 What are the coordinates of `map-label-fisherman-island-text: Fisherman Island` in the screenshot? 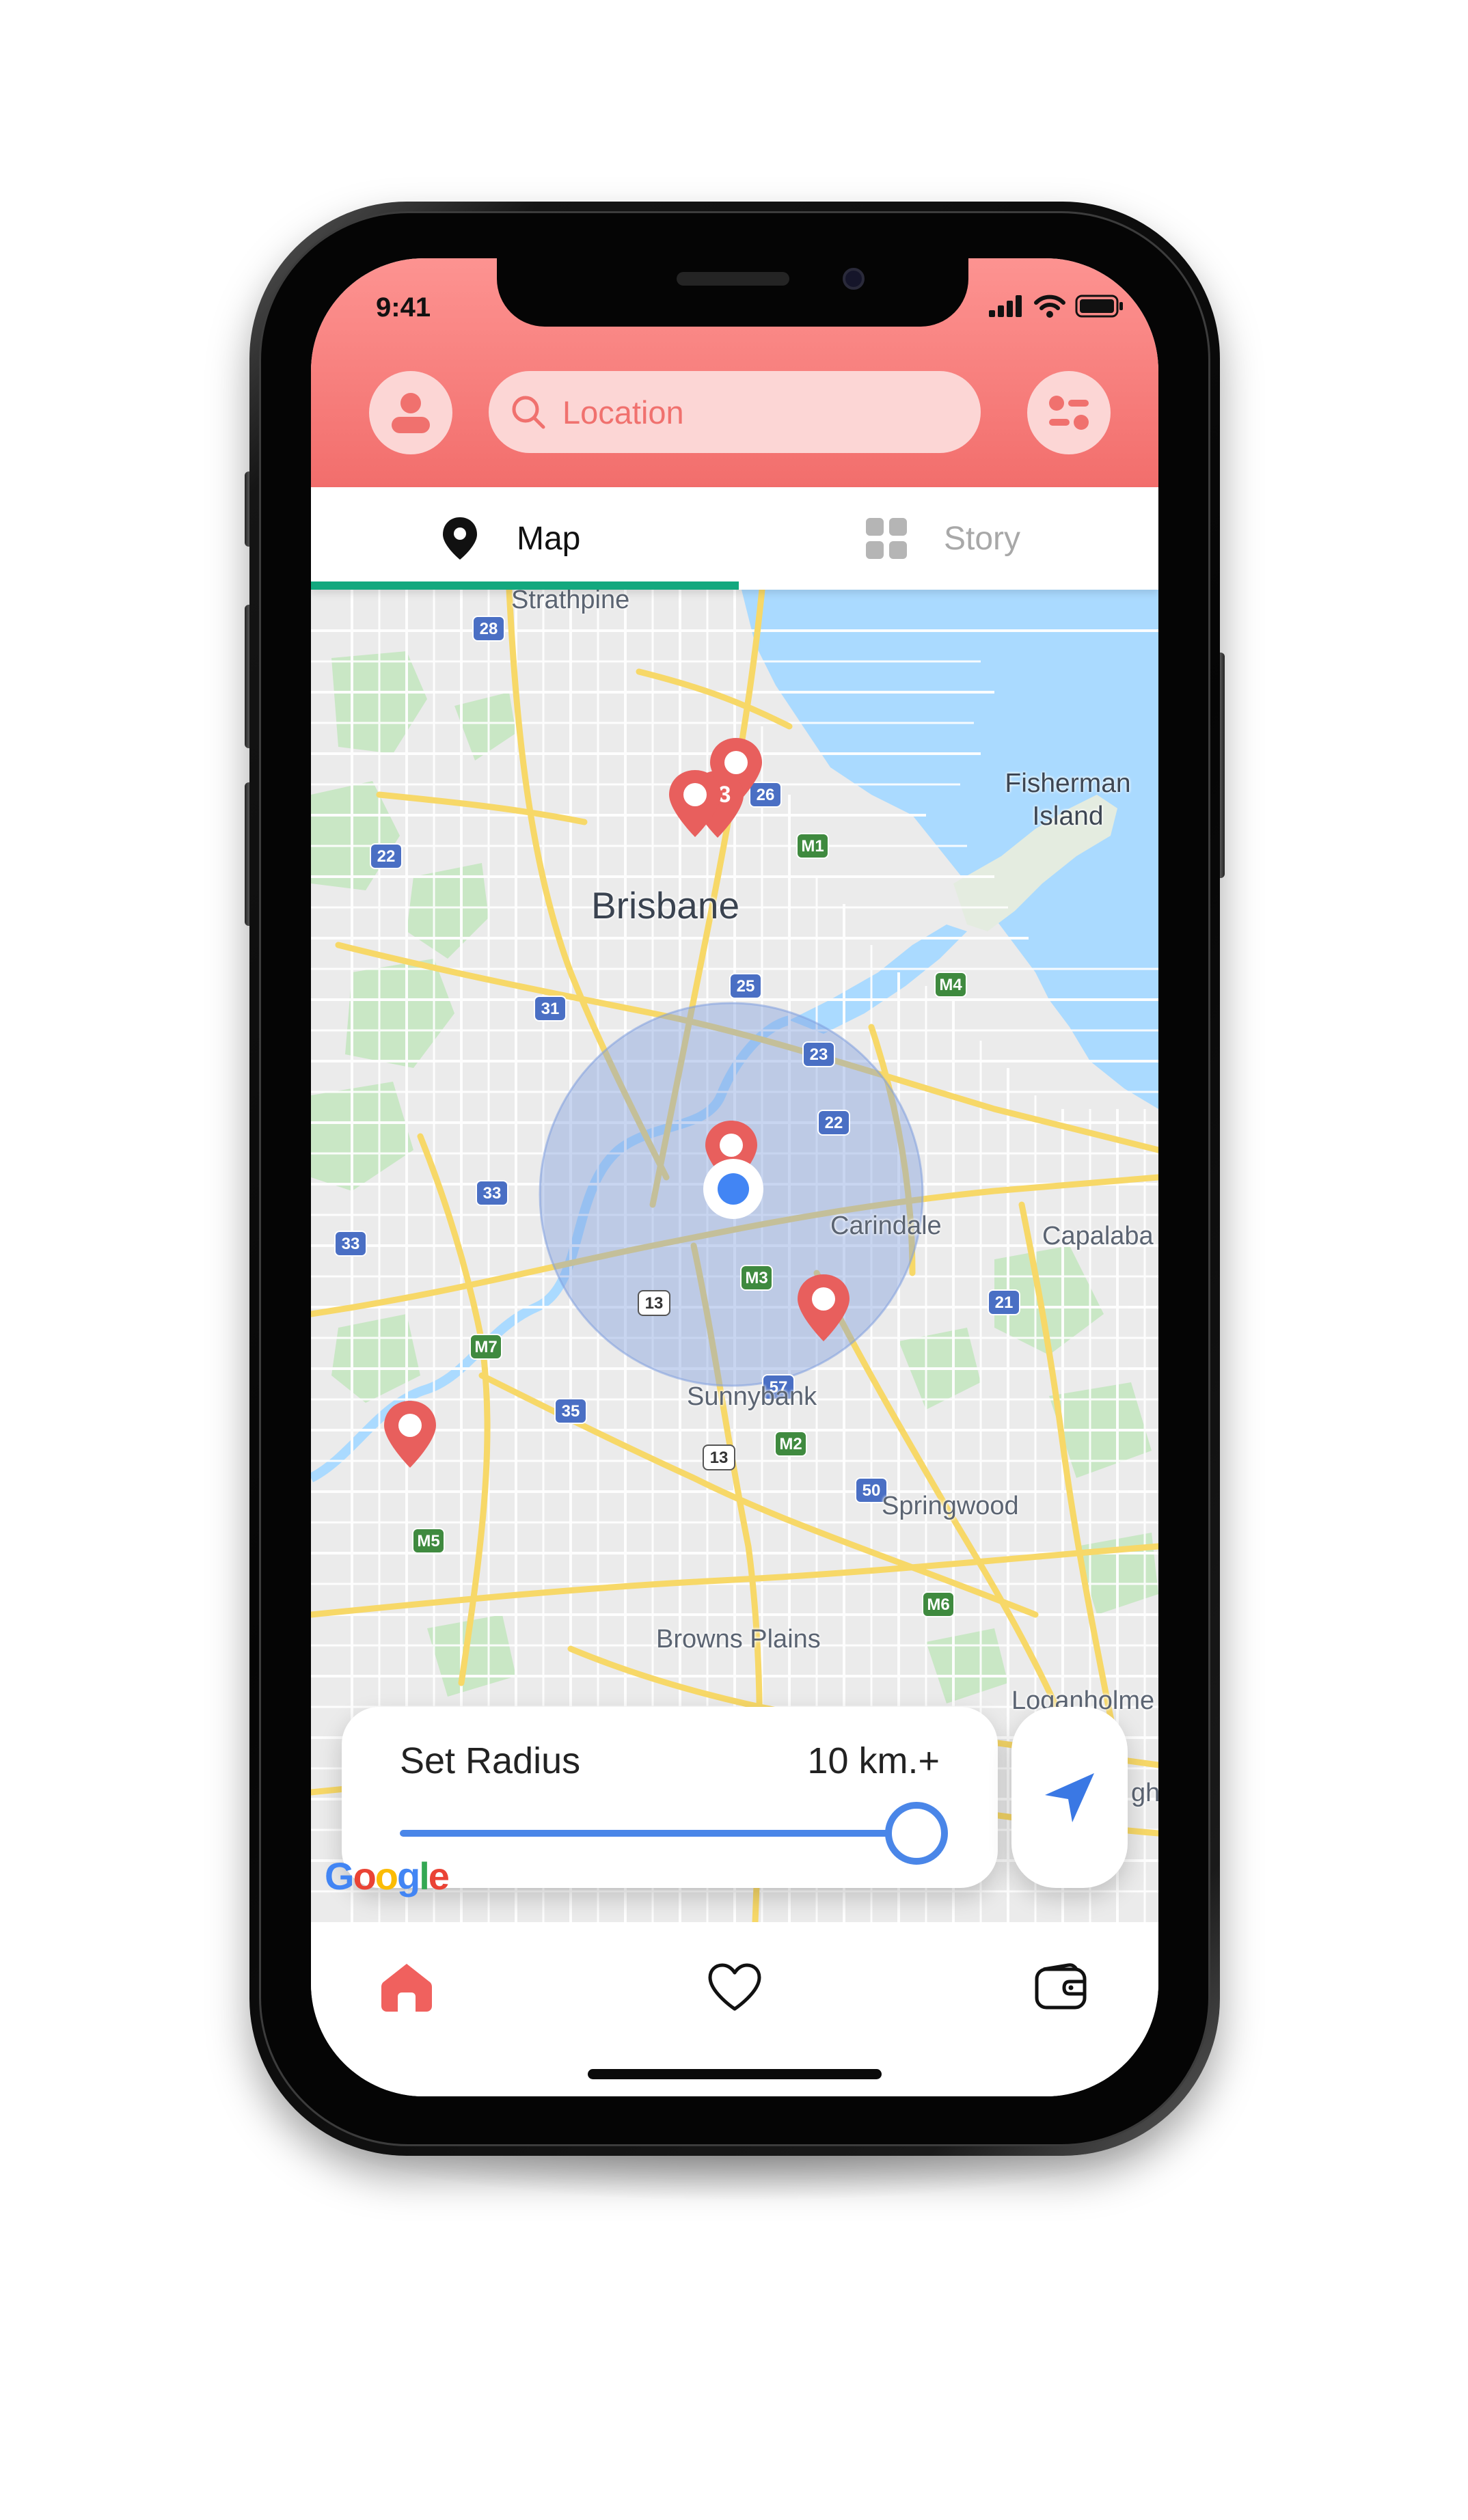 It's located at (1068, 800).